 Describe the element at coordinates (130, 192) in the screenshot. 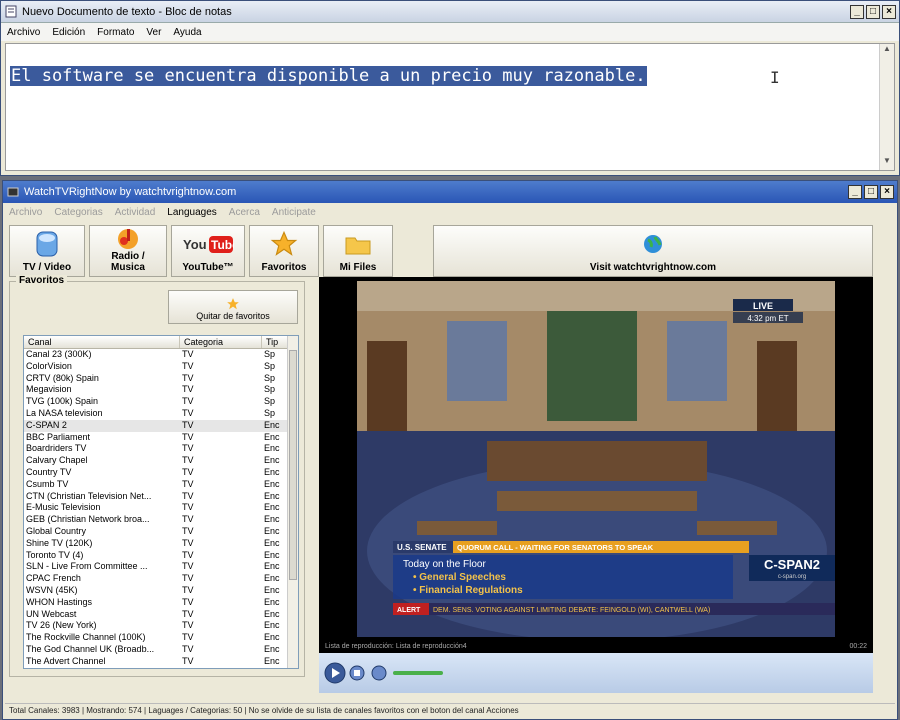

I see `app-title: WatchTVRightNow by watchtvrightnow.com` at that location.